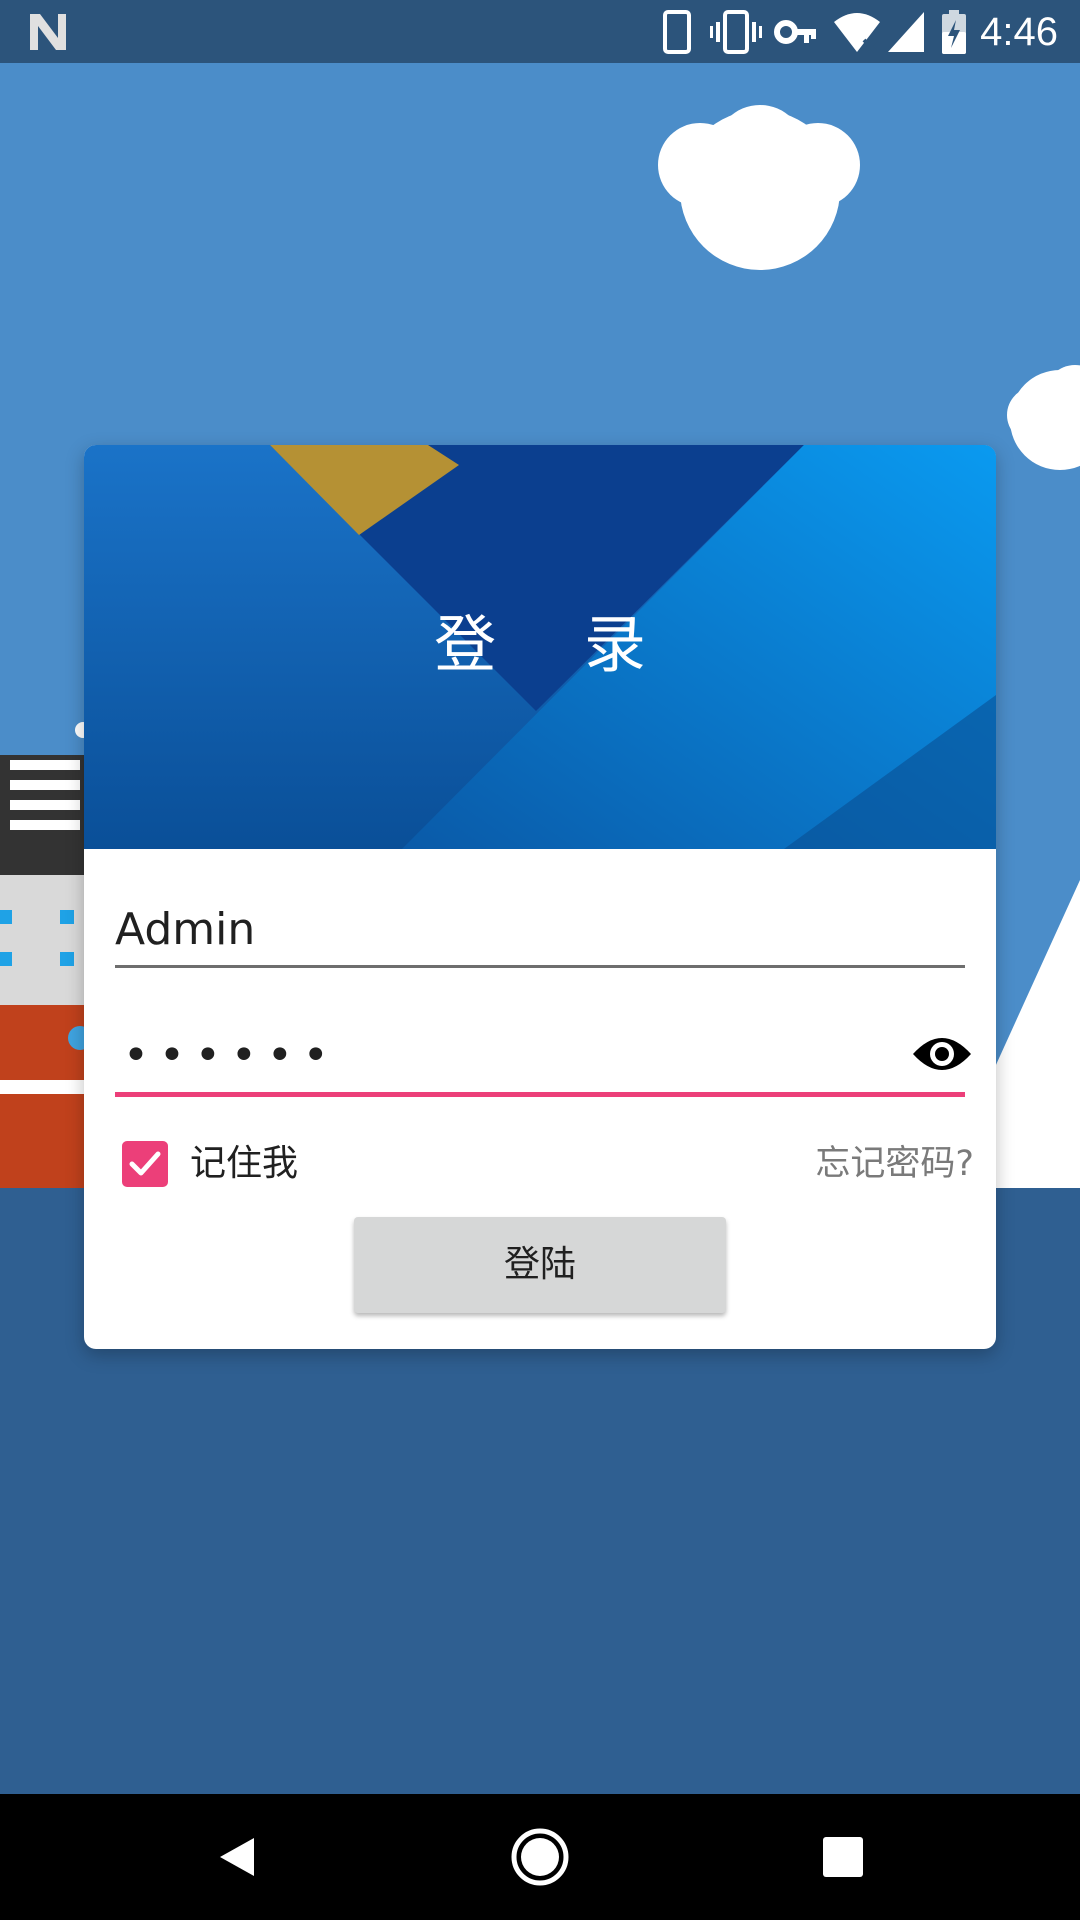  I want to click on home-icon, so click(540, 1857).